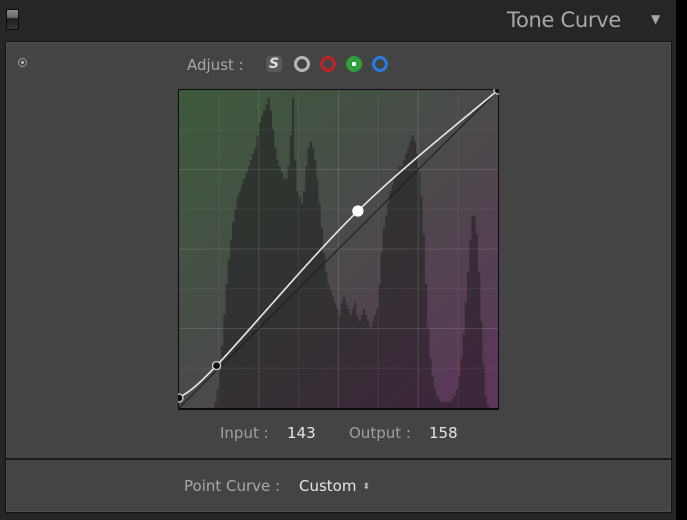 The width and height of the screenshot is (687, 520). I want to click on panel-header: Tone Curve ▼, so click(338, 20).